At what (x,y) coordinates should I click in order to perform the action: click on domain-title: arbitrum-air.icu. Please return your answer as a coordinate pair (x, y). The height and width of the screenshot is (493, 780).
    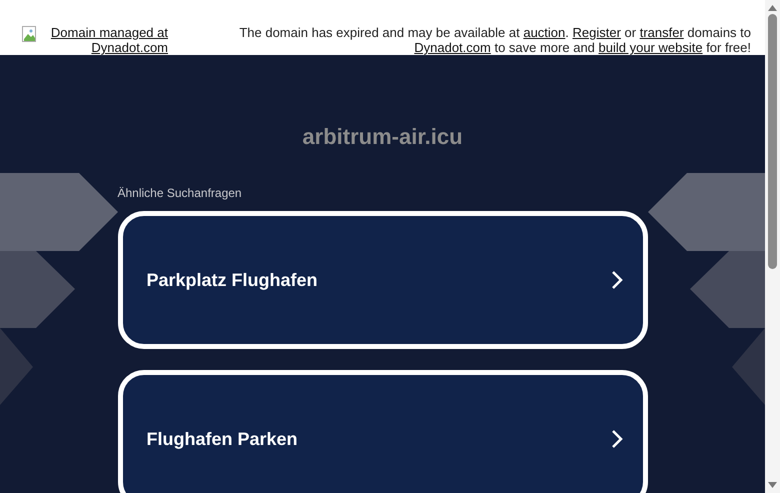
    Looking at the image, I should click on (382, 137).